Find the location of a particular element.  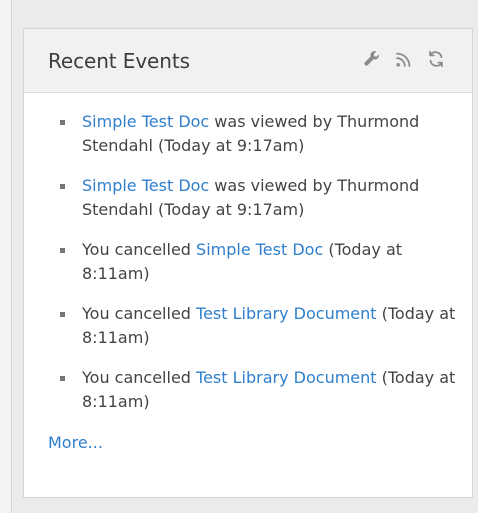

wrench-icon is located at coordinates (372, 59).